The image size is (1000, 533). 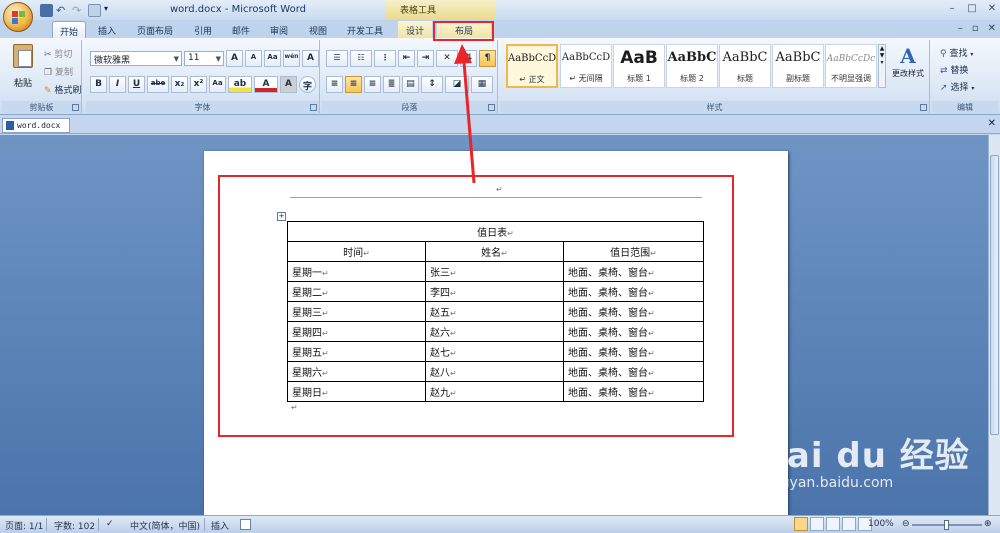 I want to click on close-doc-tab-icon: ✕, so click(x=992, y=123).